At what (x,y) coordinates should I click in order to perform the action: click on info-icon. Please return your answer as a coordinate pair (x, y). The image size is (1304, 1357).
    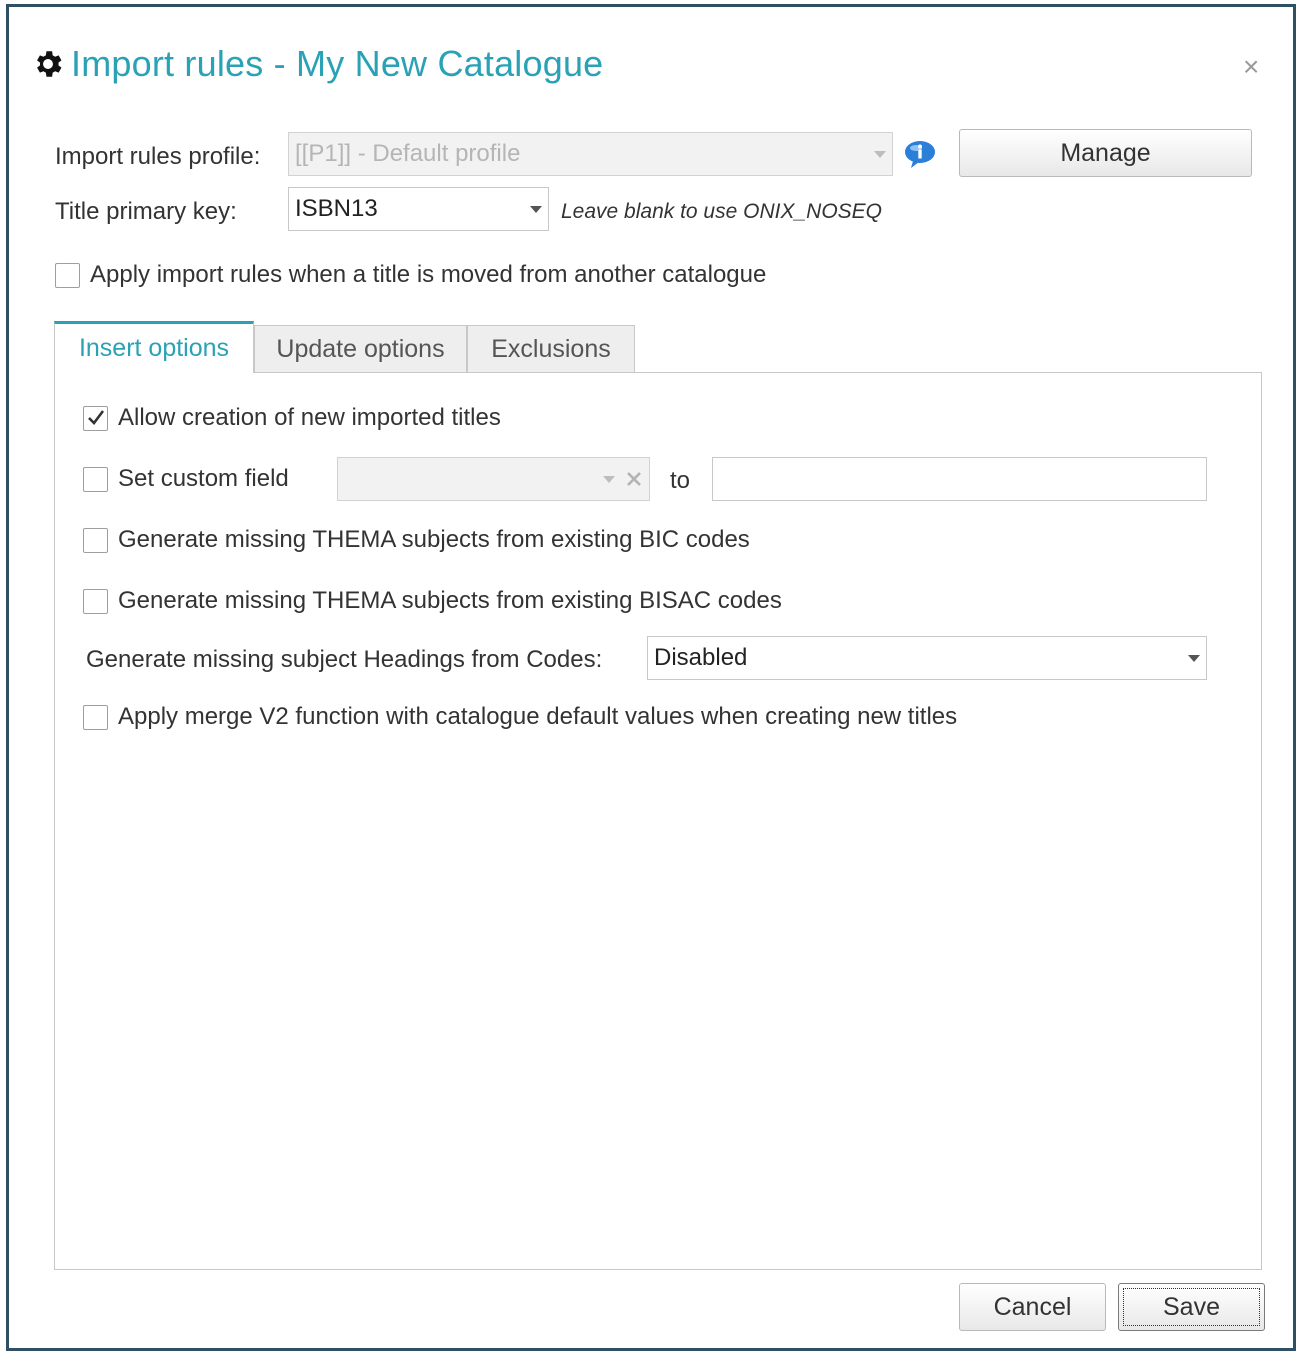
    Looking at the image, I should click on (920, 154).